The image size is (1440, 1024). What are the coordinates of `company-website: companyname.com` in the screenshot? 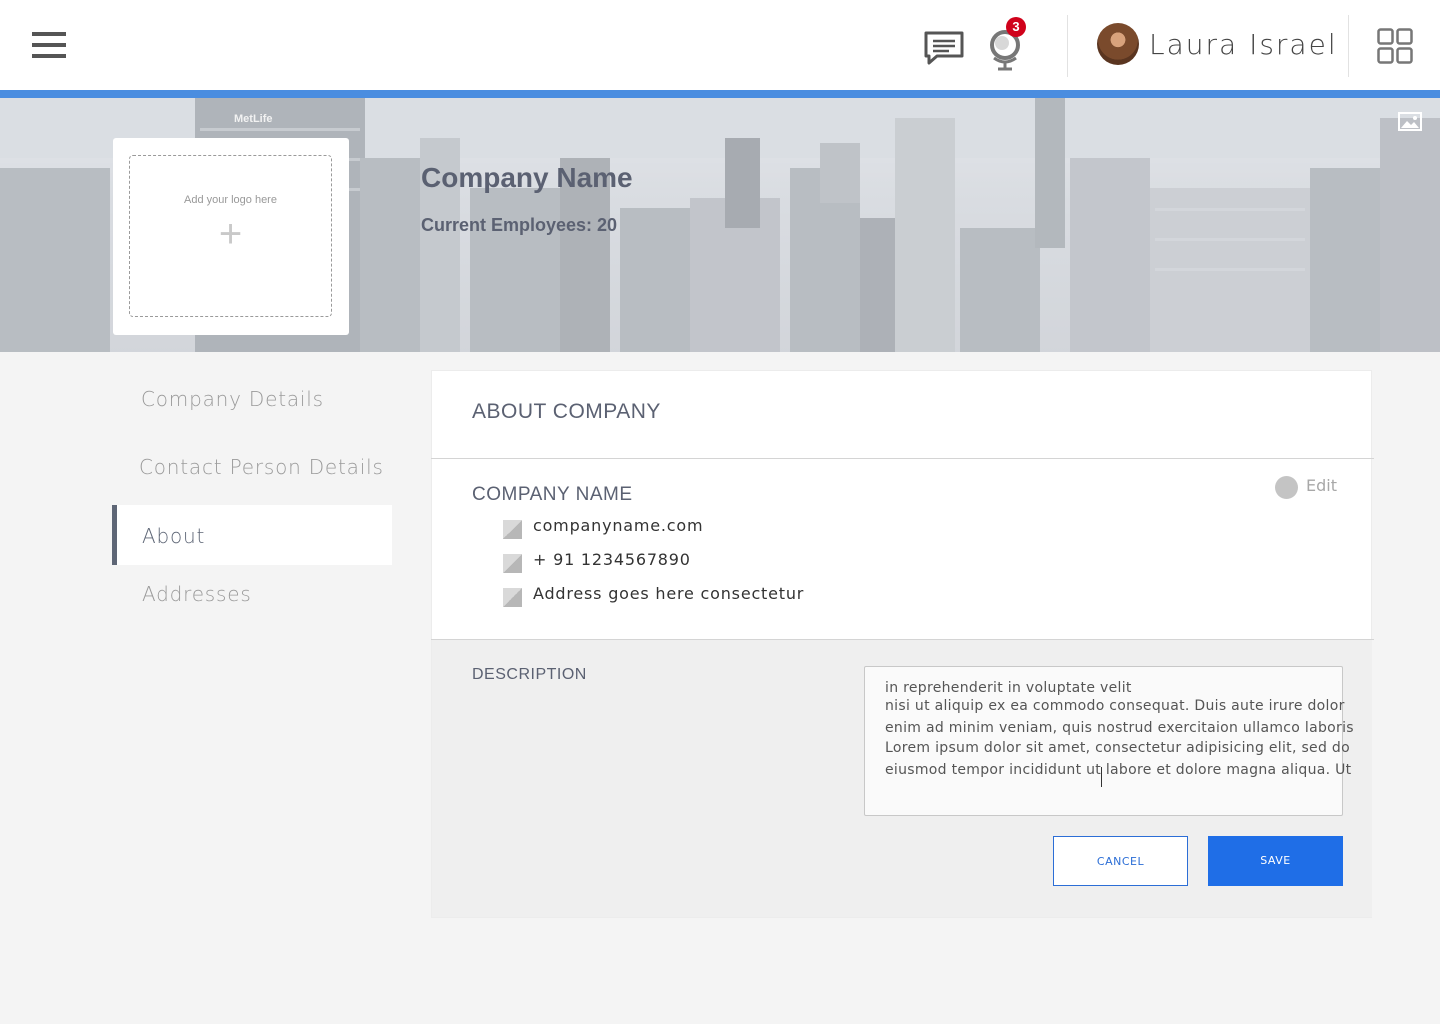 It's located at (618, 525).